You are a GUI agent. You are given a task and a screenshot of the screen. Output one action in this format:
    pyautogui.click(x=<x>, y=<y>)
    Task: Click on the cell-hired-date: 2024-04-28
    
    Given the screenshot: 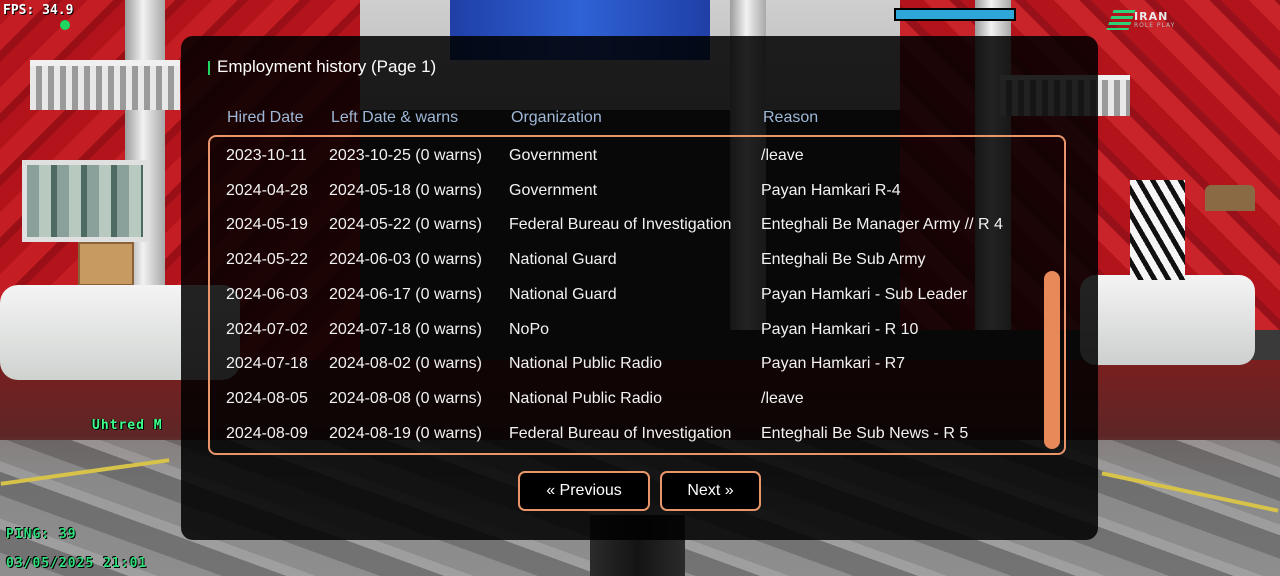 What is the action you would take?
    pyautogui.click(x=267, y=190)
    